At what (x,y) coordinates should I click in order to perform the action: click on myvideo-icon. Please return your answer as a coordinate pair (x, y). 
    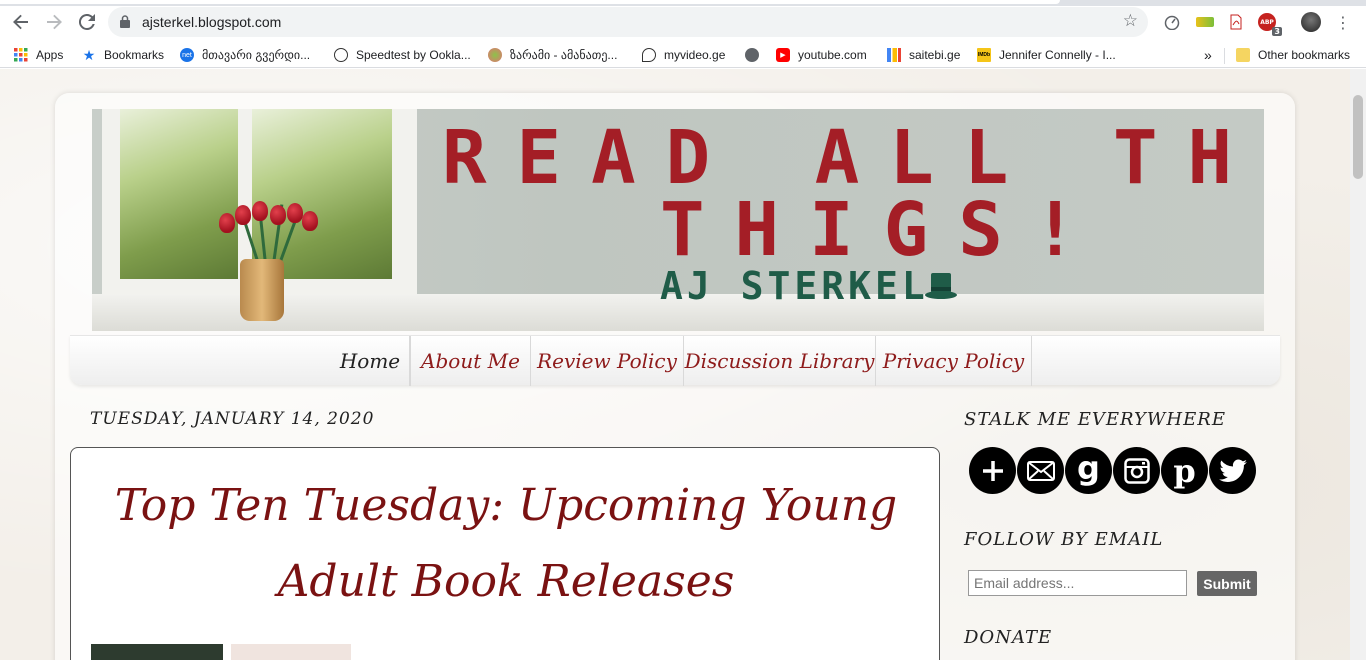
    Looking at the image, I should click on (649, 55).